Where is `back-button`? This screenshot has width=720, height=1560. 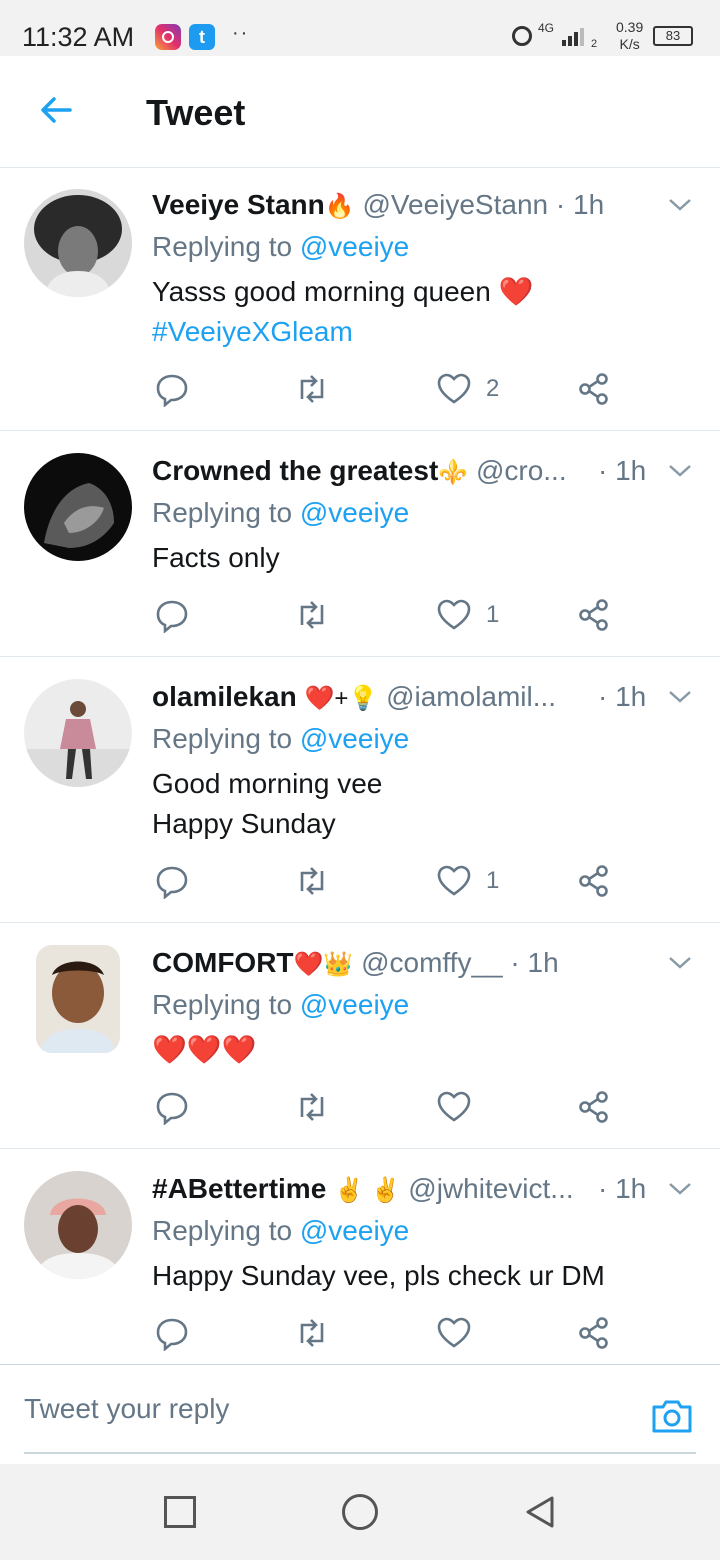 back-button is located at coordinates (540, 1512).